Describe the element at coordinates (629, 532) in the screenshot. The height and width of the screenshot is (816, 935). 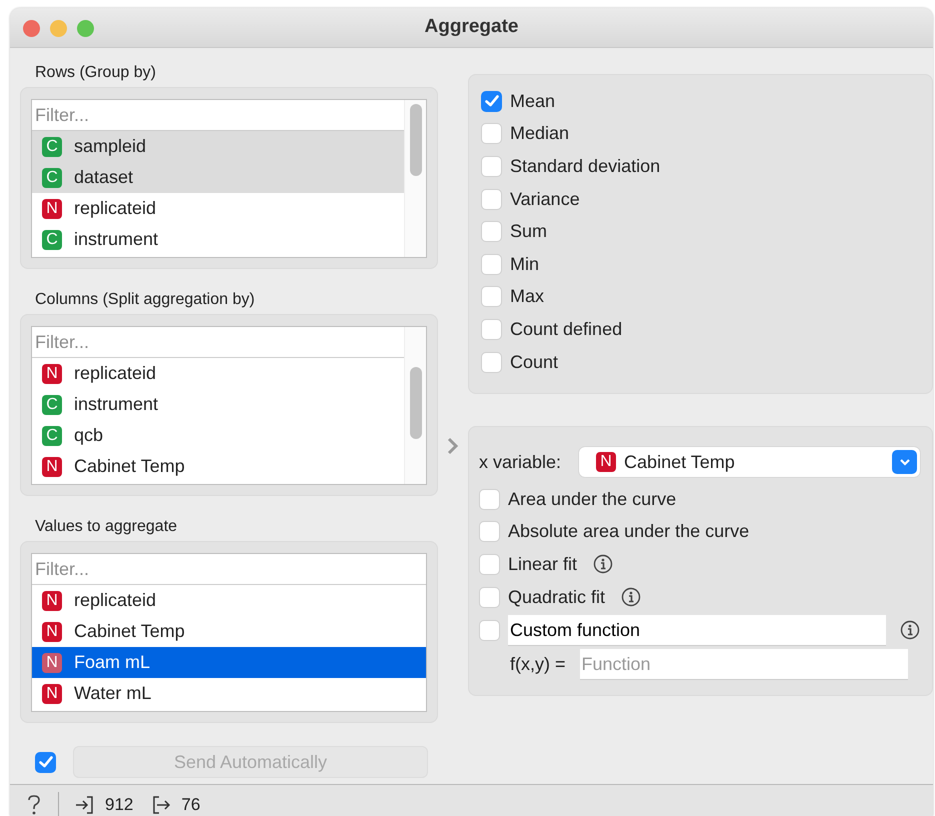
I see `checkbox-label: Absolute area under the curve` at that location.